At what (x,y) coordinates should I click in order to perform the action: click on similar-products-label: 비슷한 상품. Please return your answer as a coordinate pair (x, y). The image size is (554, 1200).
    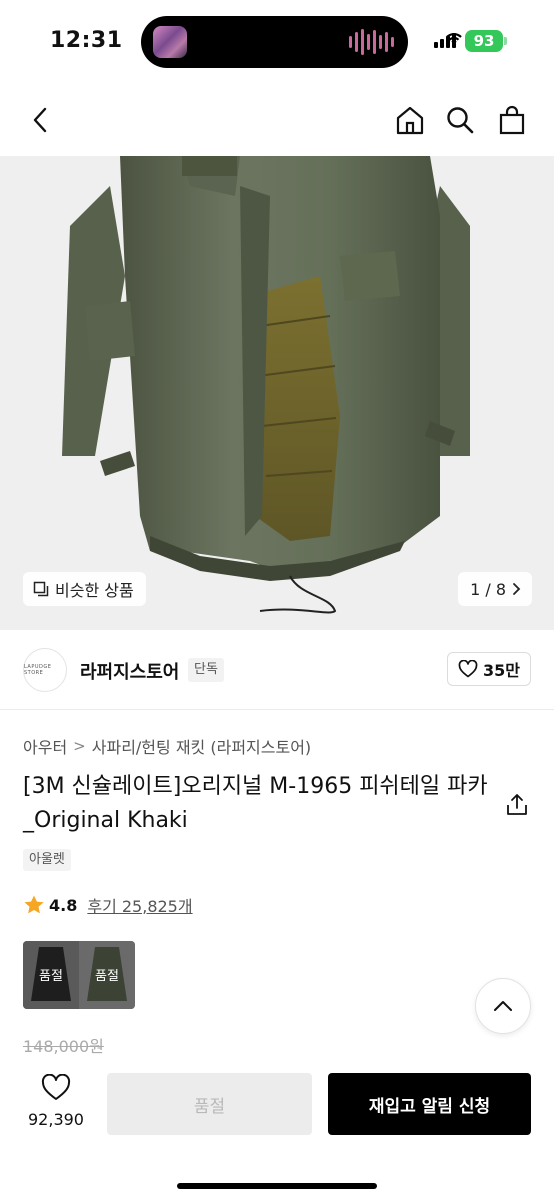
    Looking at the image, I should click on (94, 590).